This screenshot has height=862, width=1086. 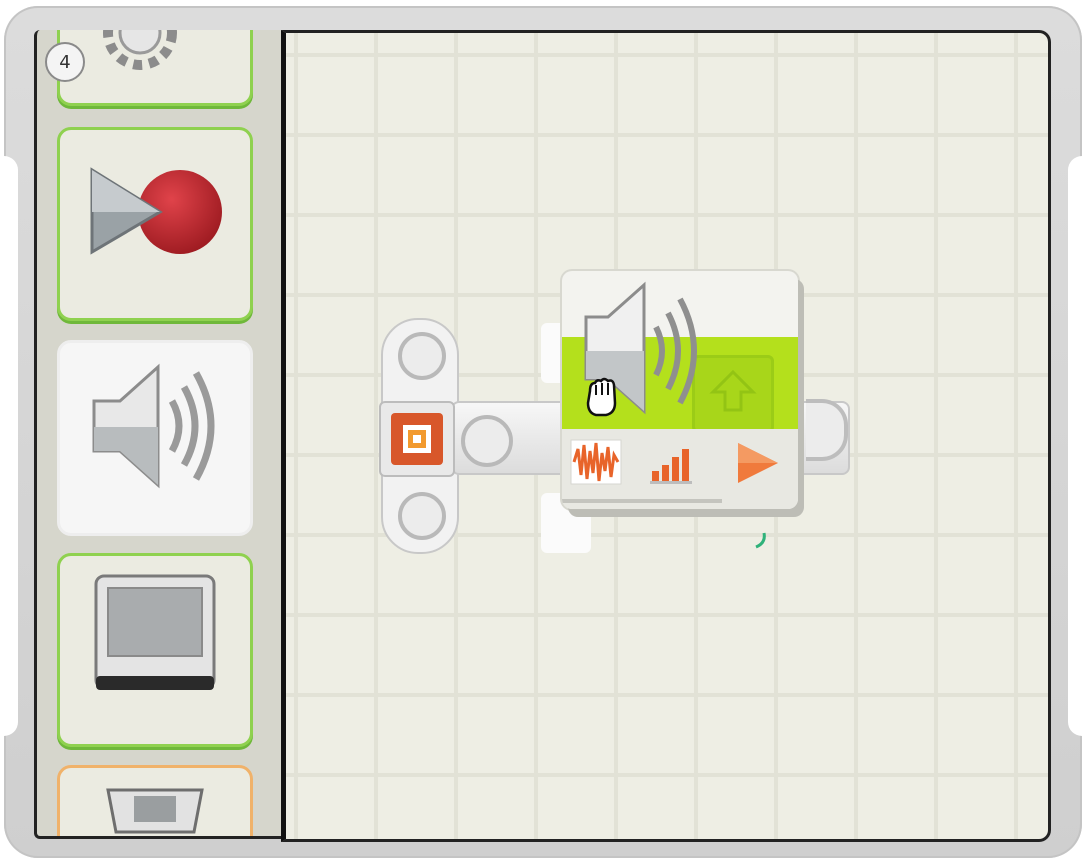 What do you see at coordinates (601, 397) in the screenshot?
I see `grab-hand-cursor-icon` at bounding box center [601, 397].